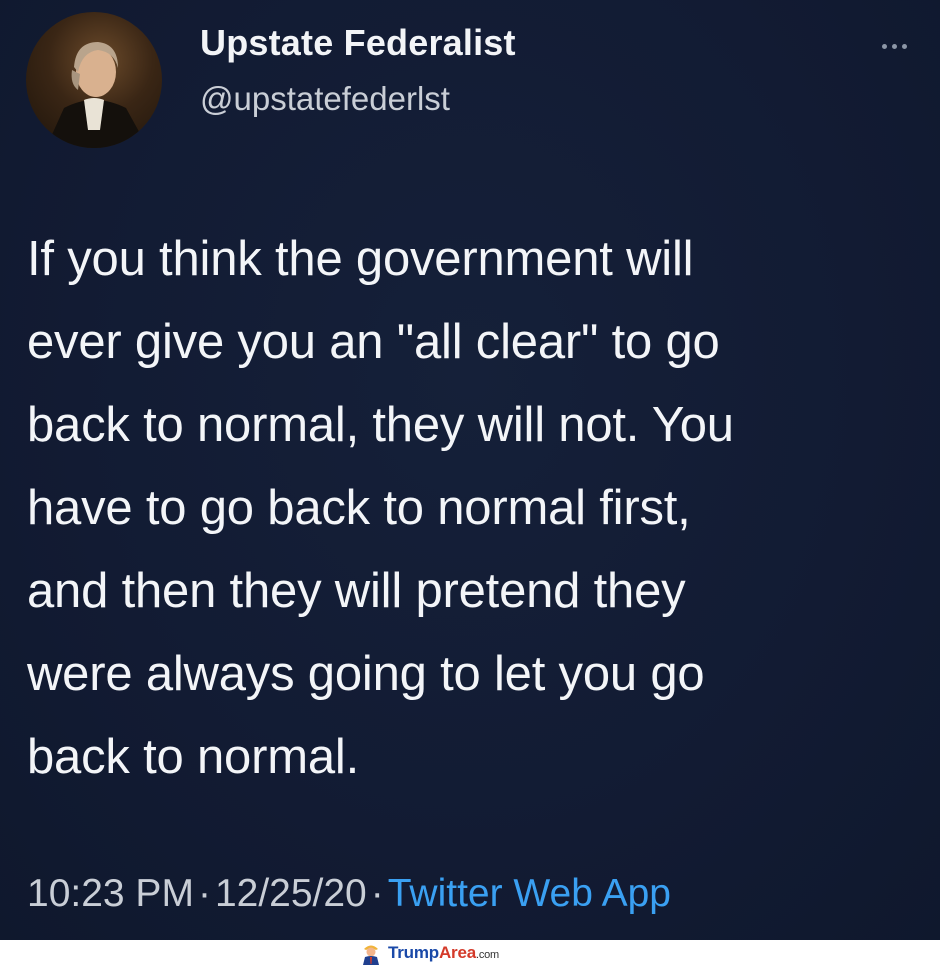  What do you see at coordinates (371, 955) in the screenshot?
I see `trump-figure-icon` at bounding box center [371, 955].